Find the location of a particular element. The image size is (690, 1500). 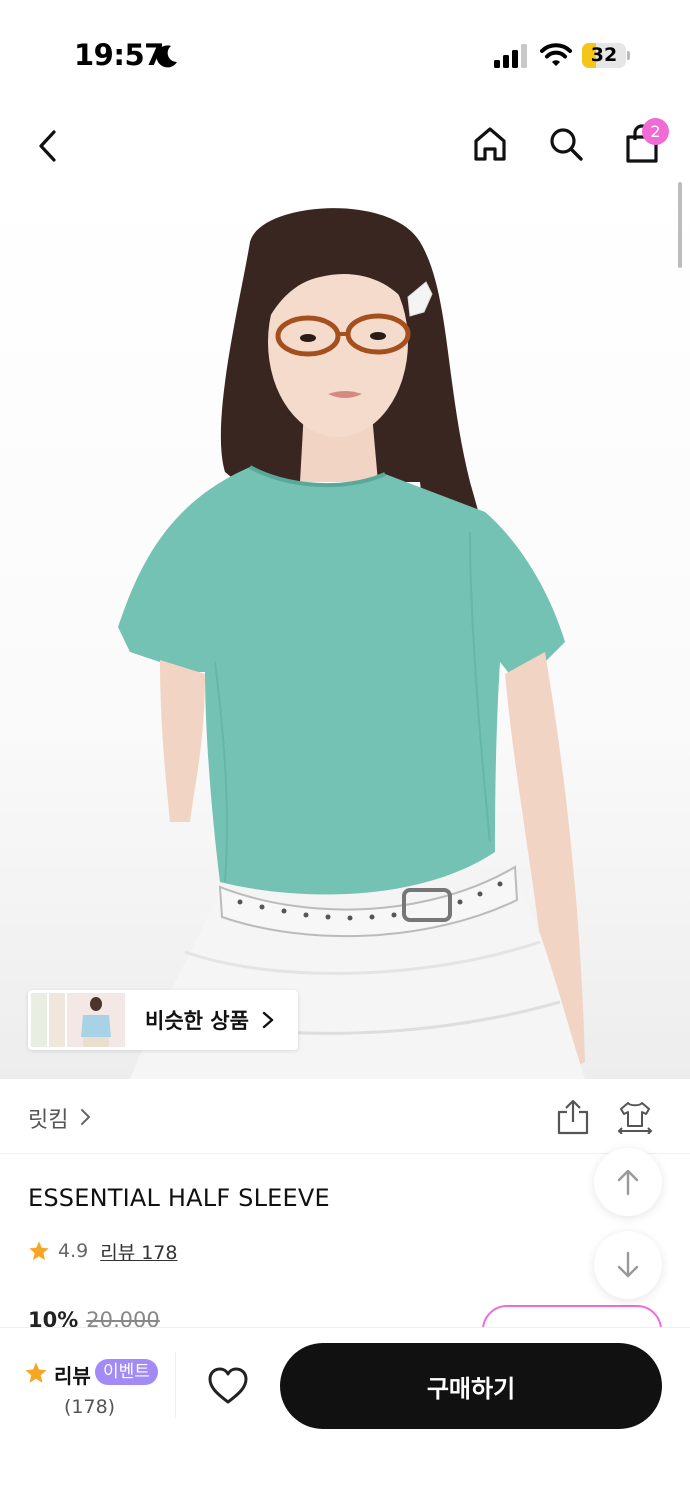

home-button is located at coordinates (490, 144).